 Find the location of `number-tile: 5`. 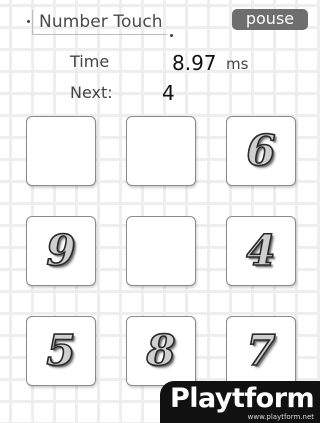

number-tile: 5 is located at coordinates (61, 351).